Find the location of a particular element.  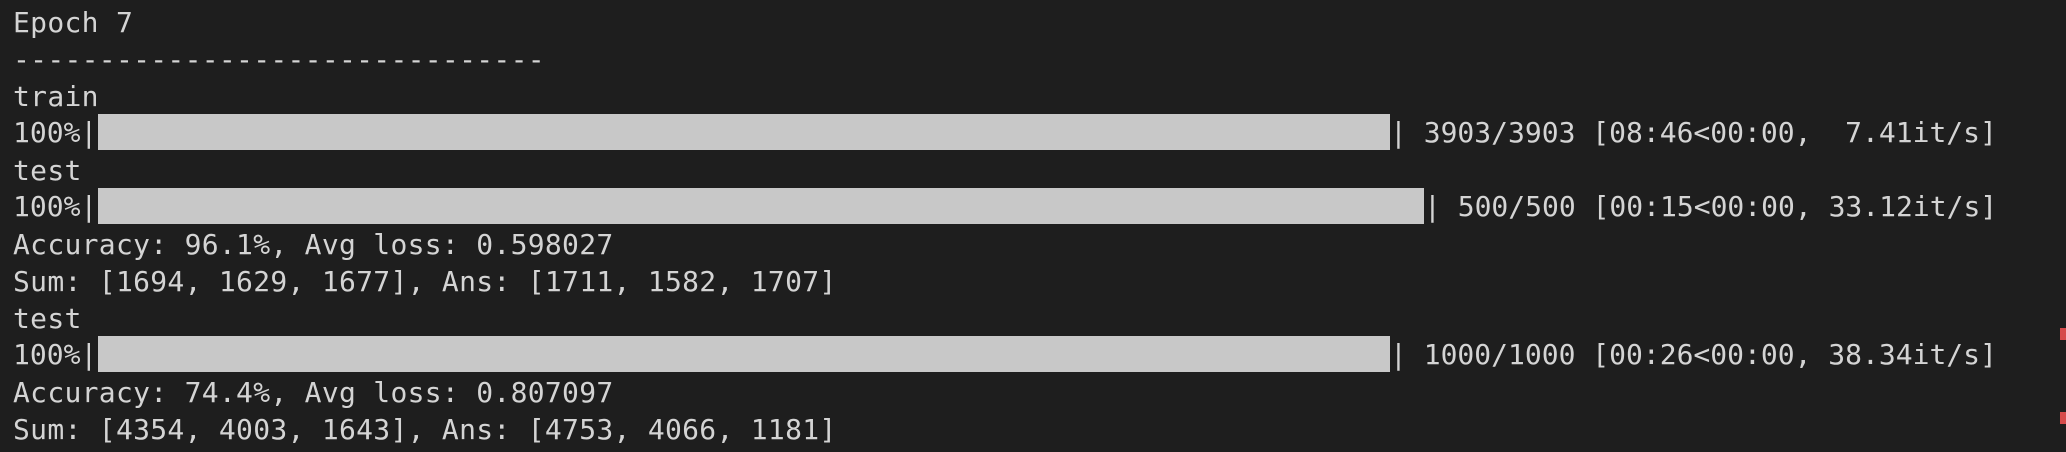

accuracy-line: Accuracy: 96.1%, Avg loss: 0.598027 is located at coordinates (313, 244).